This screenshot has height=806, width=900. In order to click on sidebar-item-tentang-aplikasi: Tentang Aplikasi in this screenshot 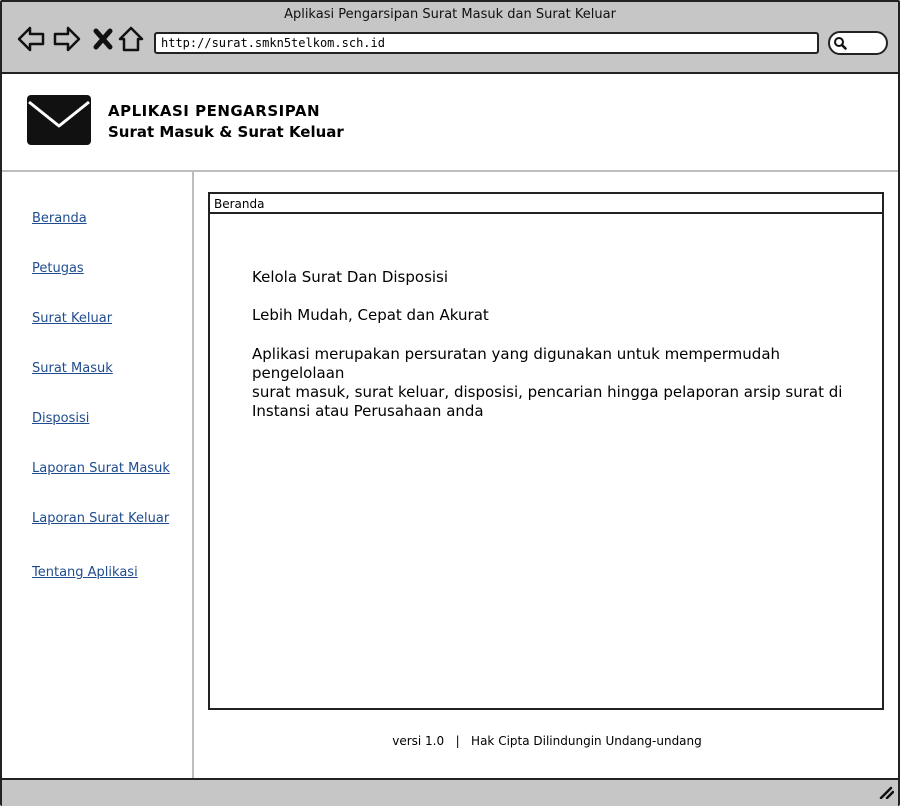, I will do `click(85, 572)`.